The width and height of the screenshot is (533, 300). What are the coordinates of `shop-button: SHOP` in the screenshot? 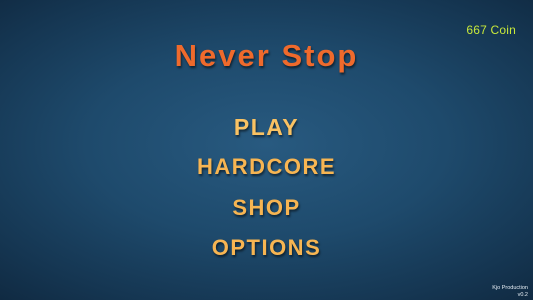 It's located at (266, 208).